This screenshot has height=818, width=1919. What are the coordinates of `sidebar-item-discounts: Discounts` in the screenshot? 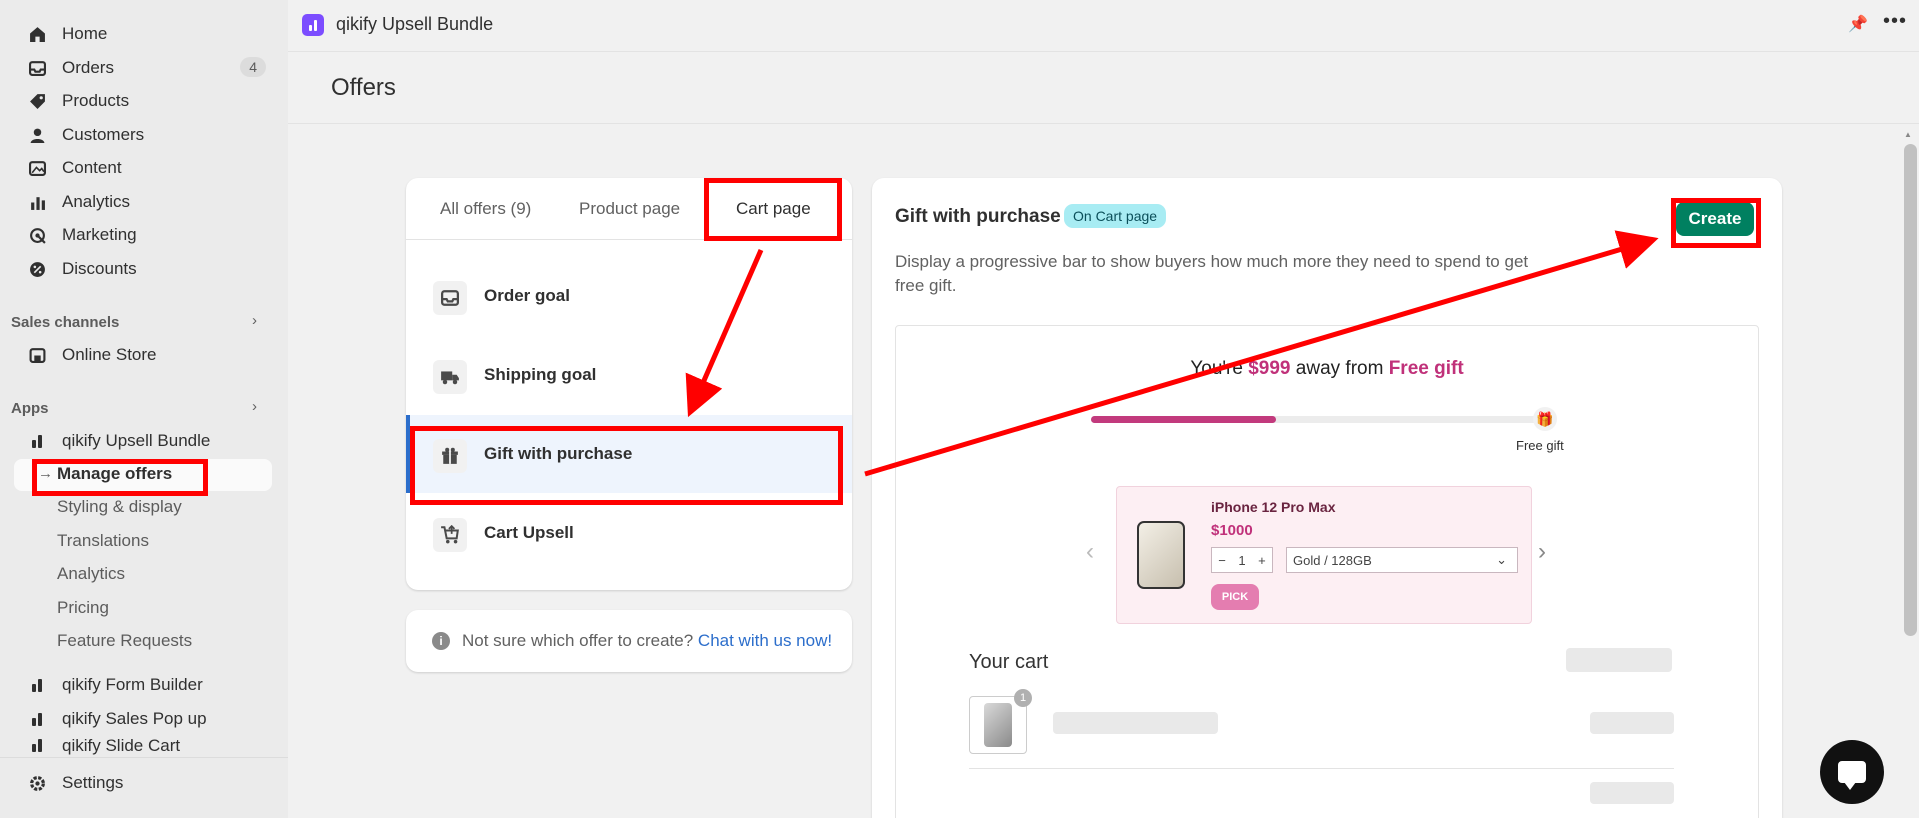 It's located at (143, 269).